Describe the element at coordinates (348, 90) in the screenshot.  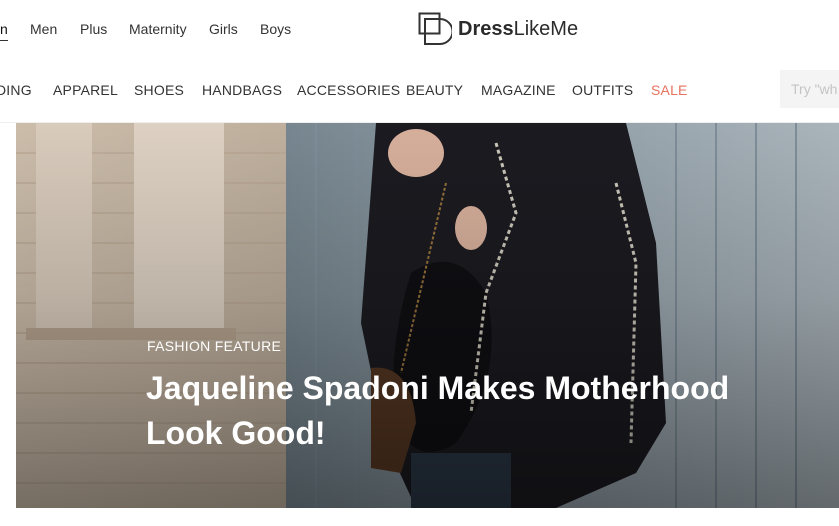
I see `category-accessories: ACCESSORIES` at that location.